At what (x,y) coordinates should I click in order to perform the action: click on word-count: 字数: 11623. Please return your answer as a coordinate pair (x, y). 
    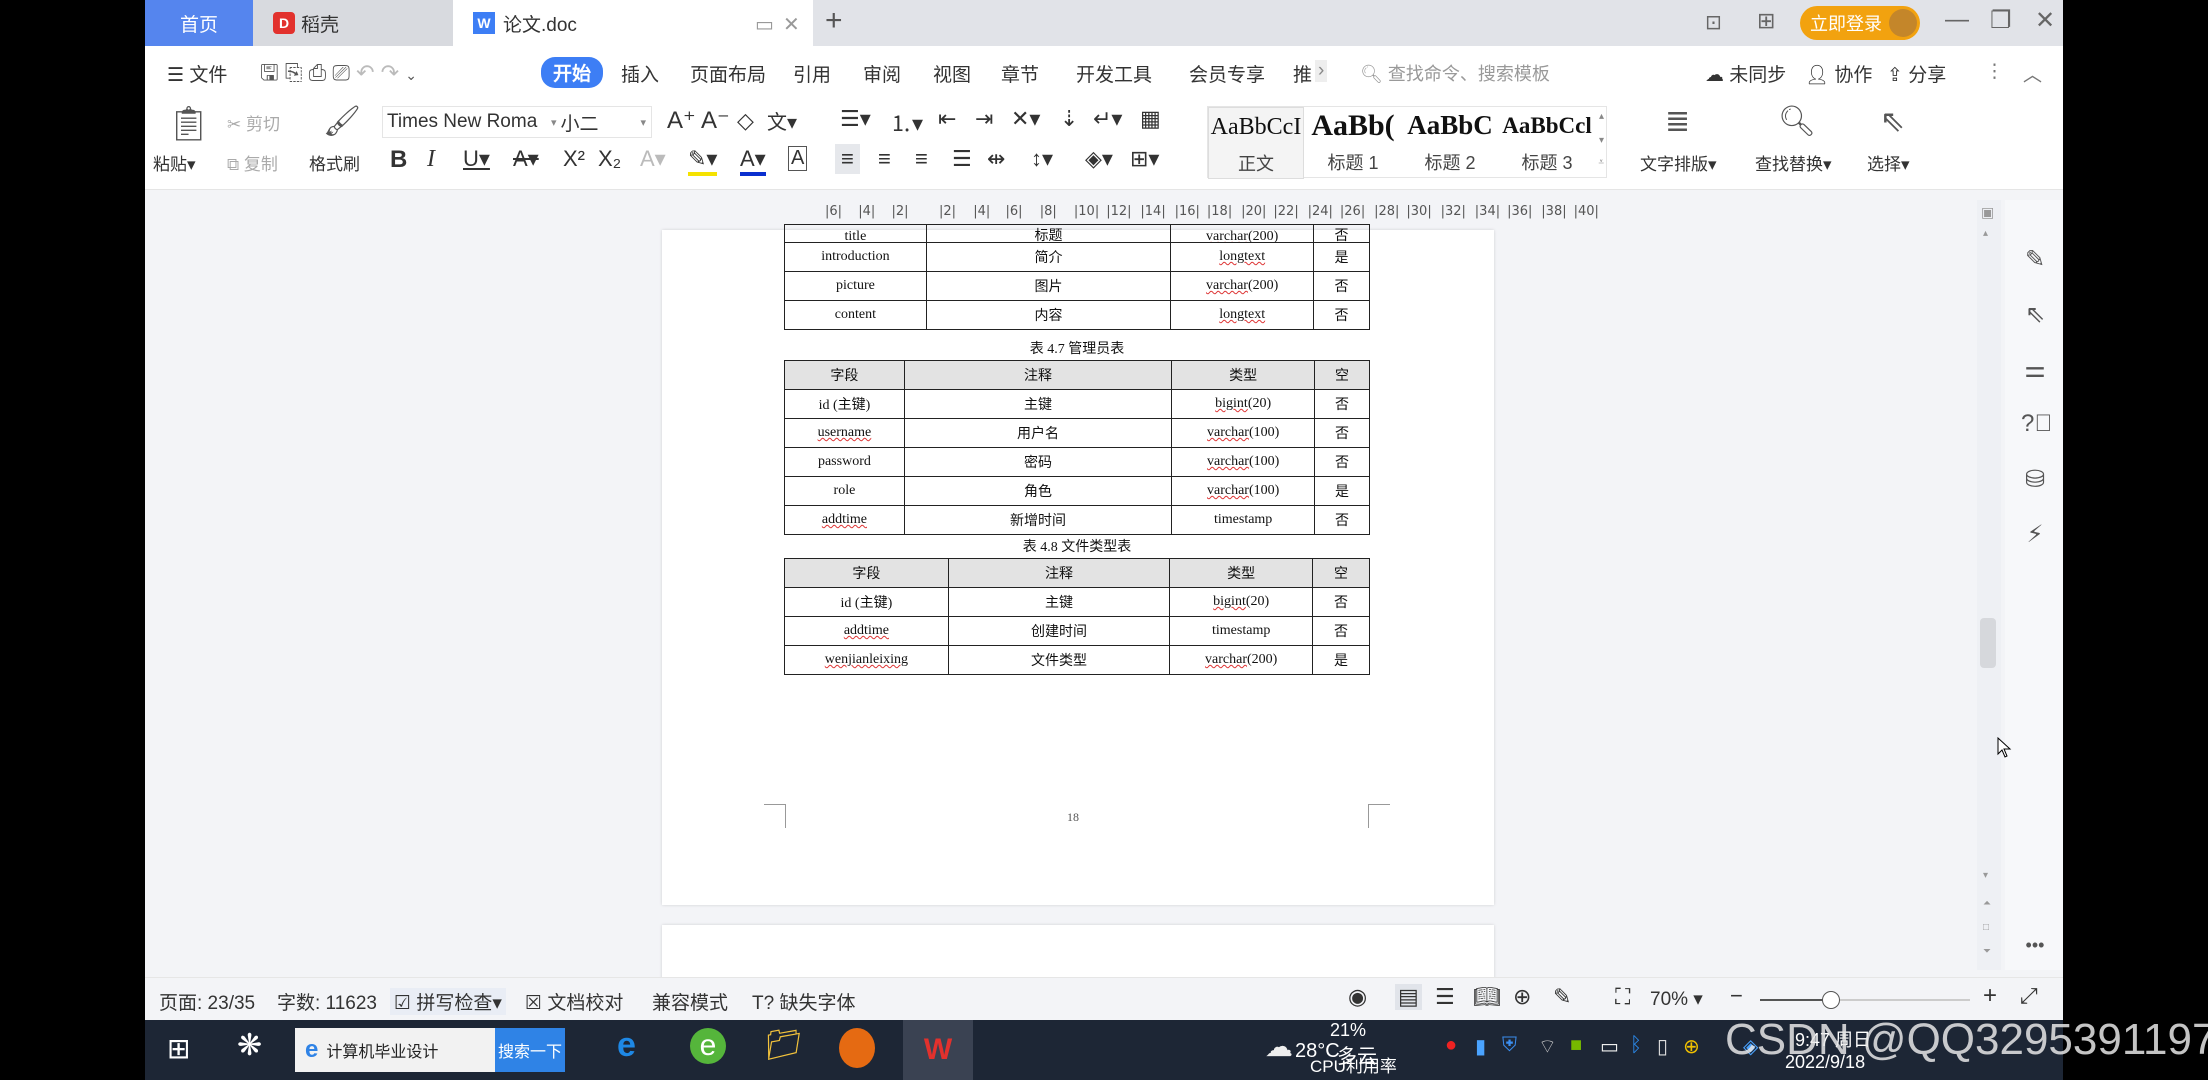
    Looking at the image, I should click on (327, 1001).